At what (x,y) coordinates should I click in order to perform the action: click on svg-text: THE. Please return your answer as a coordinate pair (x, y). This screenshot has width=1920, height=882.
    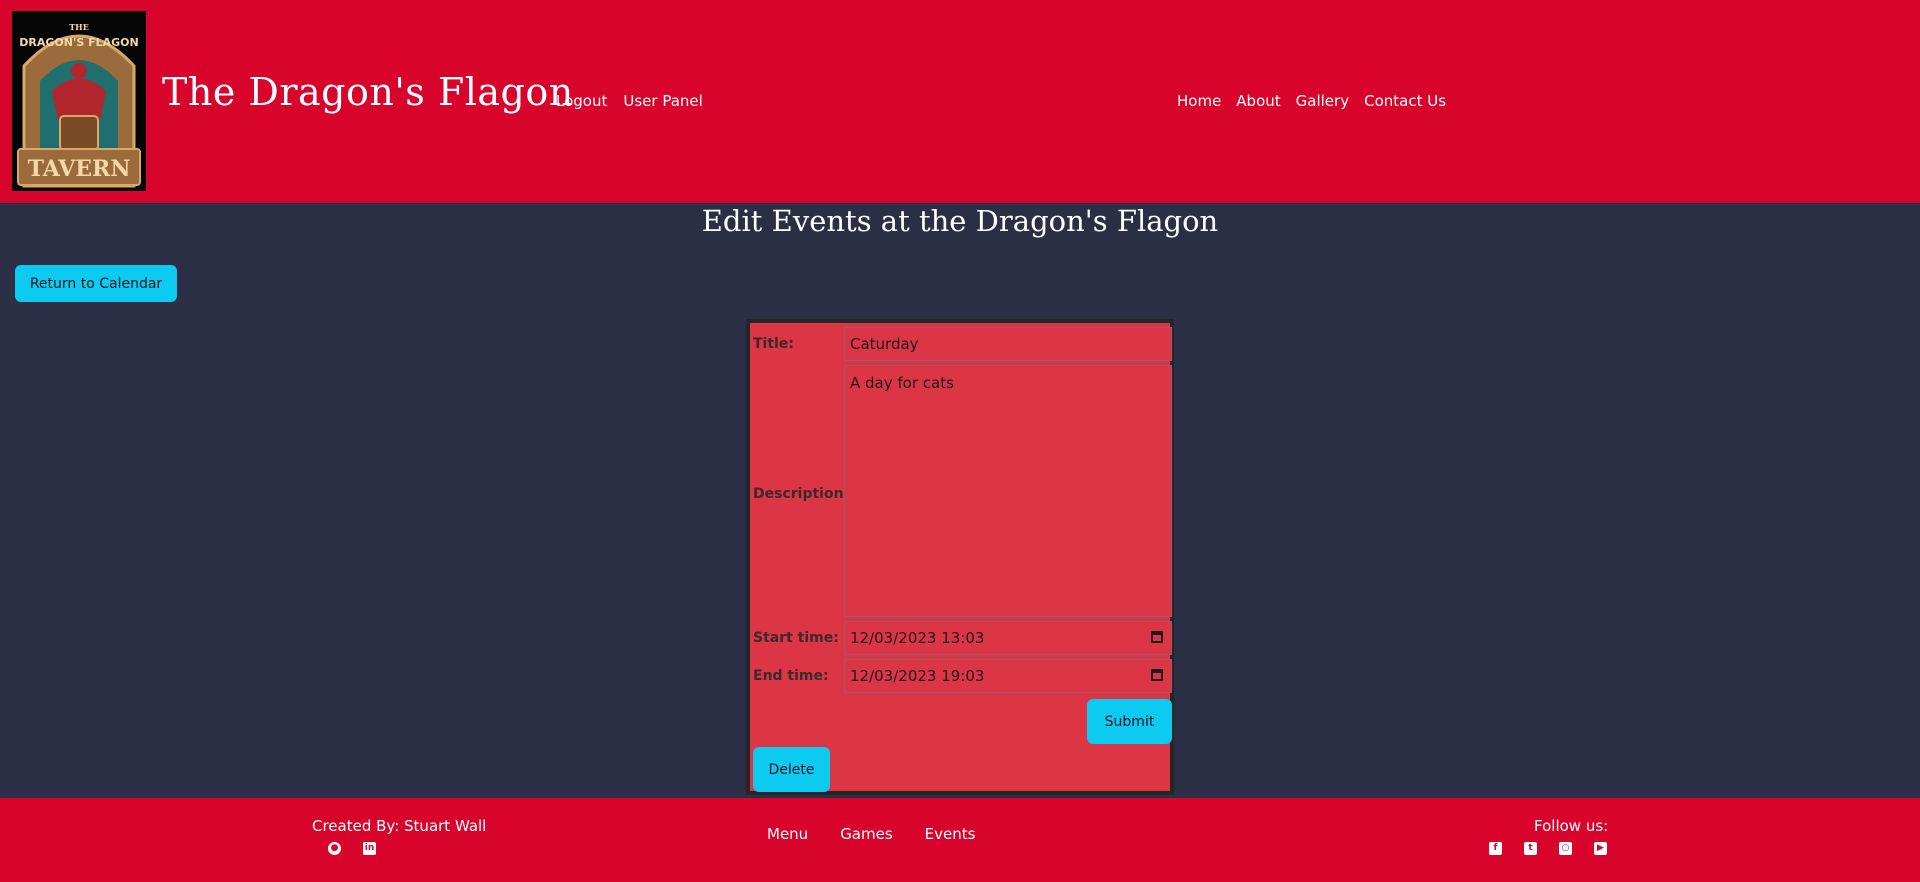
    Looking at the image, I should click on (79, 27).